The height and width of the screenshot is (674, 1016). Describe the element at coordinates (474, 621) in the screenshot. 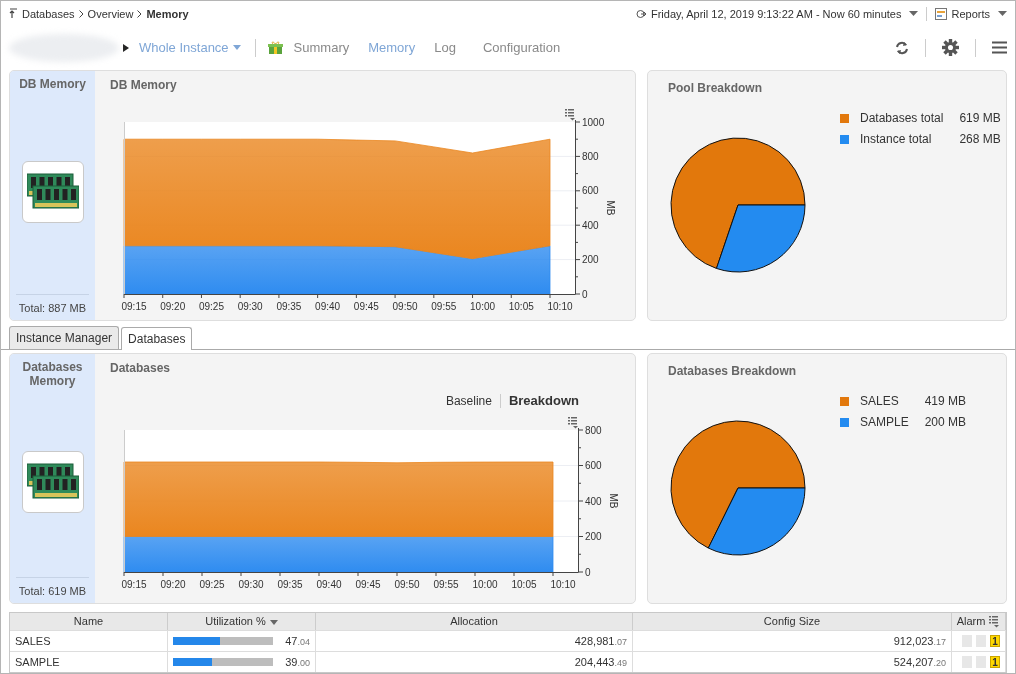

I see `column-header: Allocation` at that location.